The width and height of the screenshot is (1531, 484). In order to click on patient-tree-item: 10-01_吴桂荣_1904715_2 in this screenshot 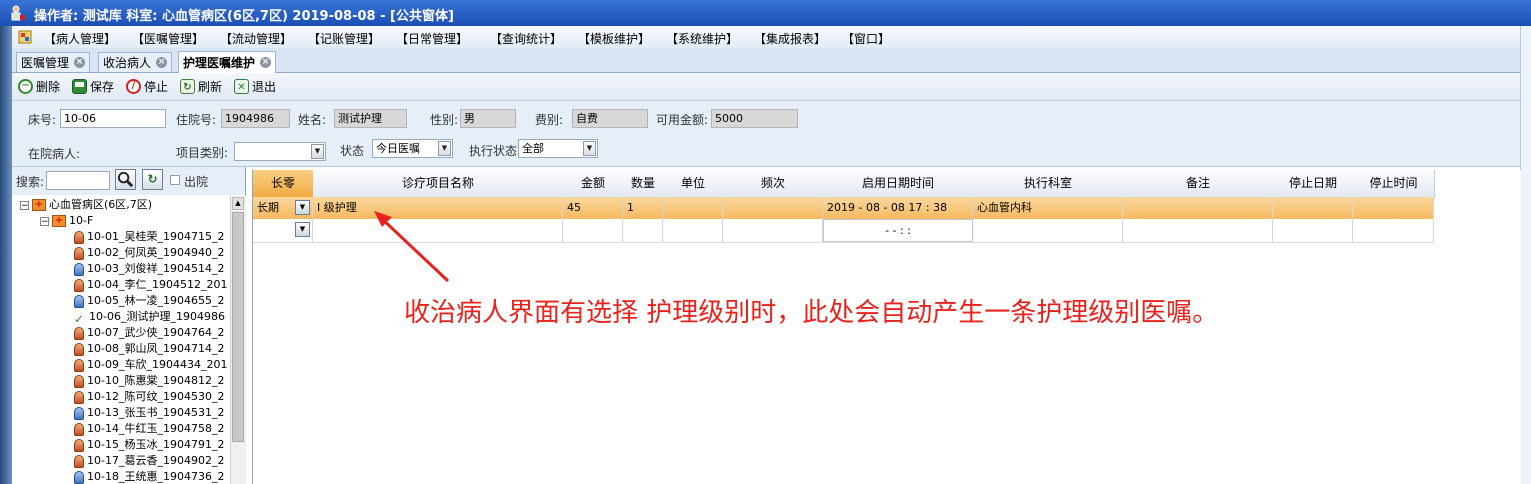, I will do `click(149, 237)`.